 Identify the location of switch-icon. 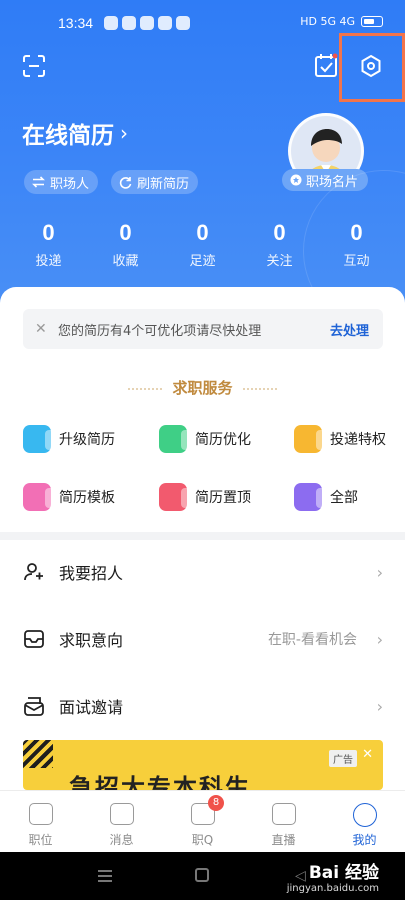
(38, 182).